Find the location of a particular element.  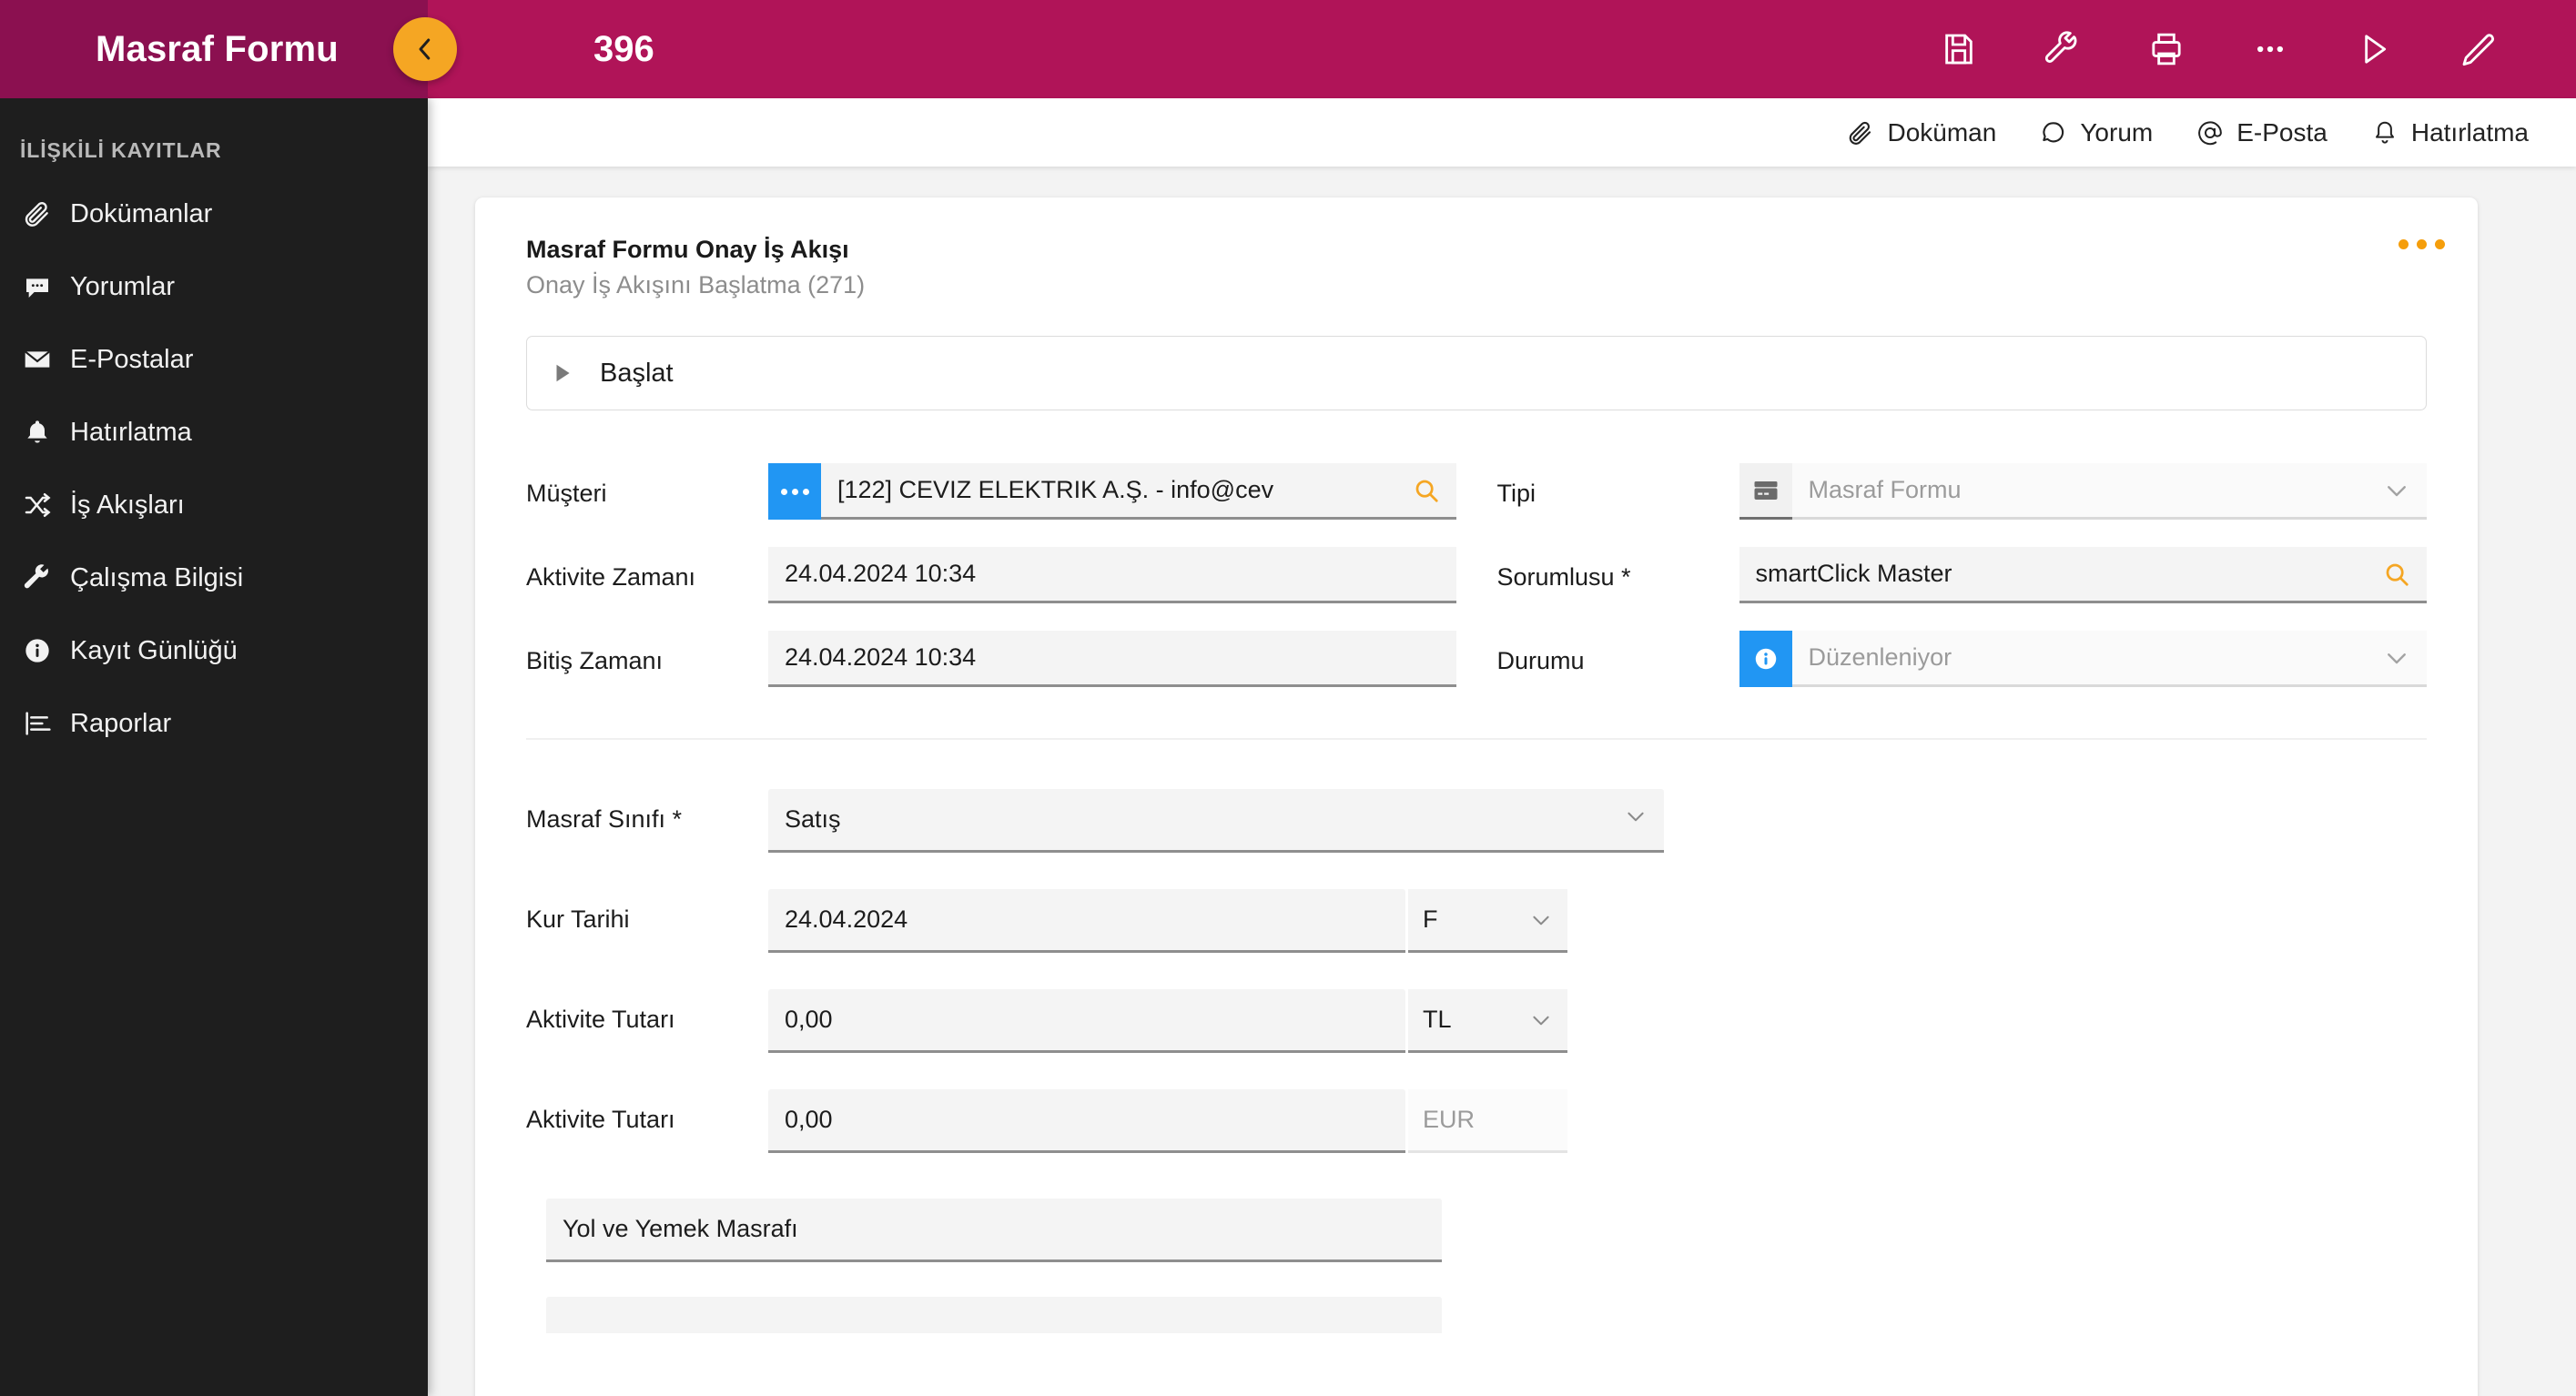

kur-tarihi-type-value: F is located at coordinates (1430, 919).